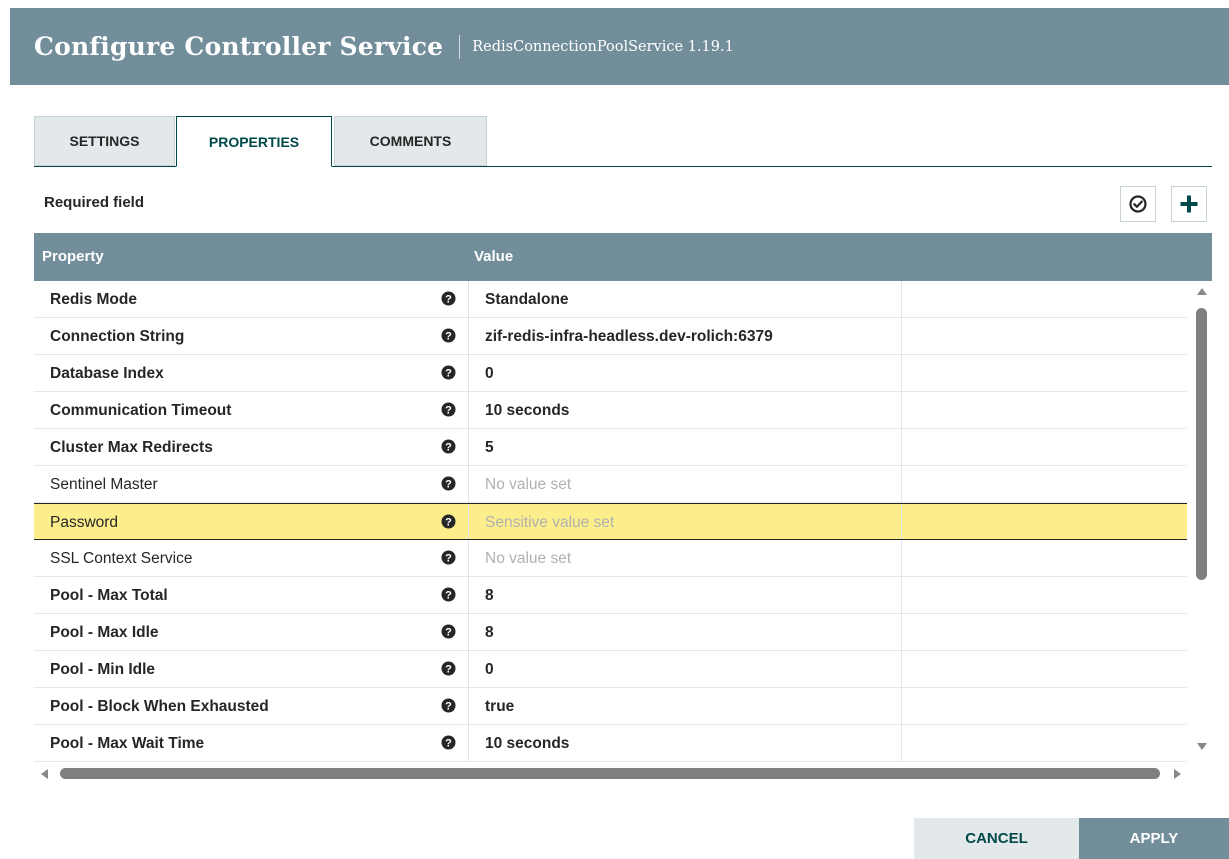  Describe the element at coordinates (141, 410) in the screenshot. I see `property-name: Communication Timeout` at that location.